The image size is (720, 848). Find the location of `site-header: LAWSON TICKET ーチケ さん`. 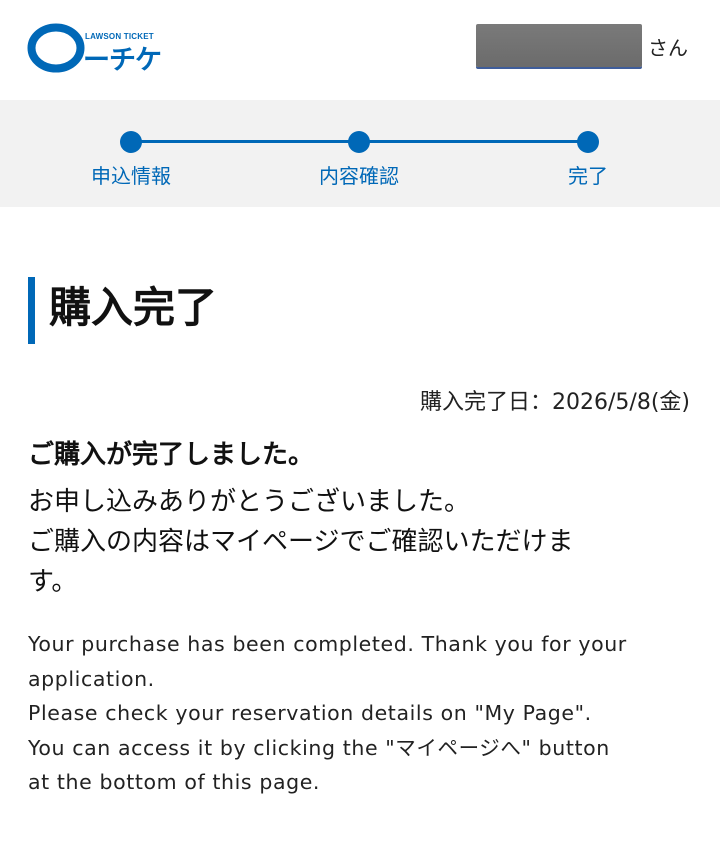

site-header: LAWSON TICKET ーチケ さん is located at coordinates (360, 50).